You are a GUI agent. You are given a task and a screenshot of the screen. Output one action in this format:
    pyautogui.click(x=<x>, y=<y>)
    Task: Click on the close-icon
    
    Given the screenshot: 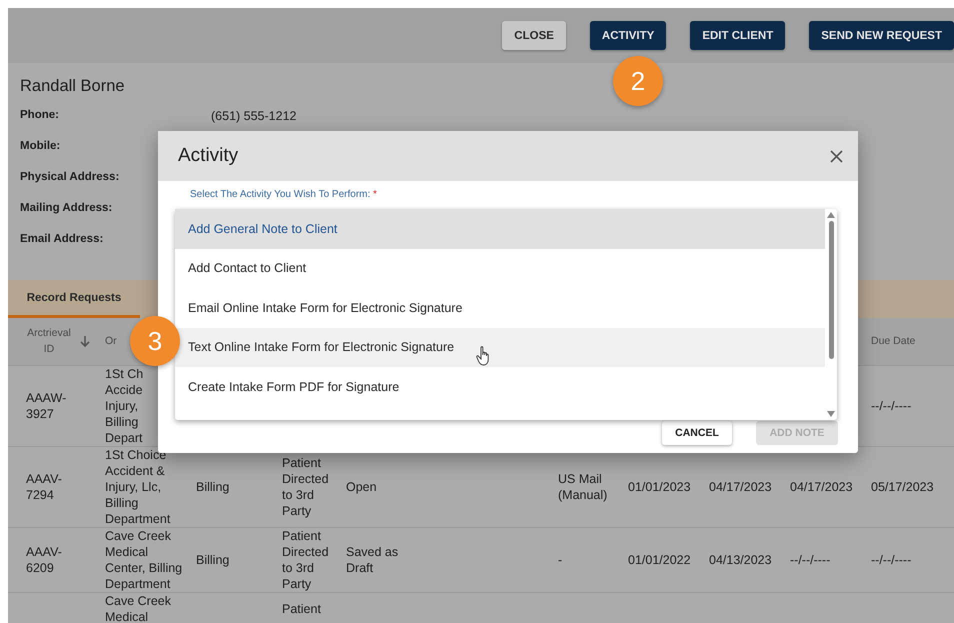 What is the action you would take?
    pyautogui.click(x=836, y=156)
    